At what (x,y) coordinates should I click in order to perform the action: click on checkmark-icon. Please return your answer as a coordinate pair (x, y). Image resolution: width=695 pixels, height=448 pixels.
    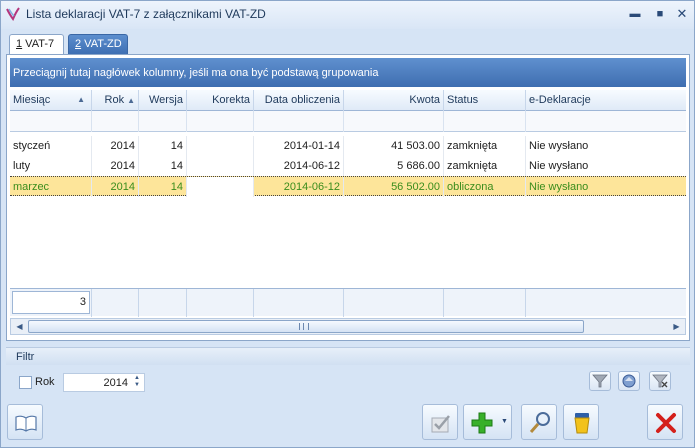
    Looking at the image, I should click on (440, 424).